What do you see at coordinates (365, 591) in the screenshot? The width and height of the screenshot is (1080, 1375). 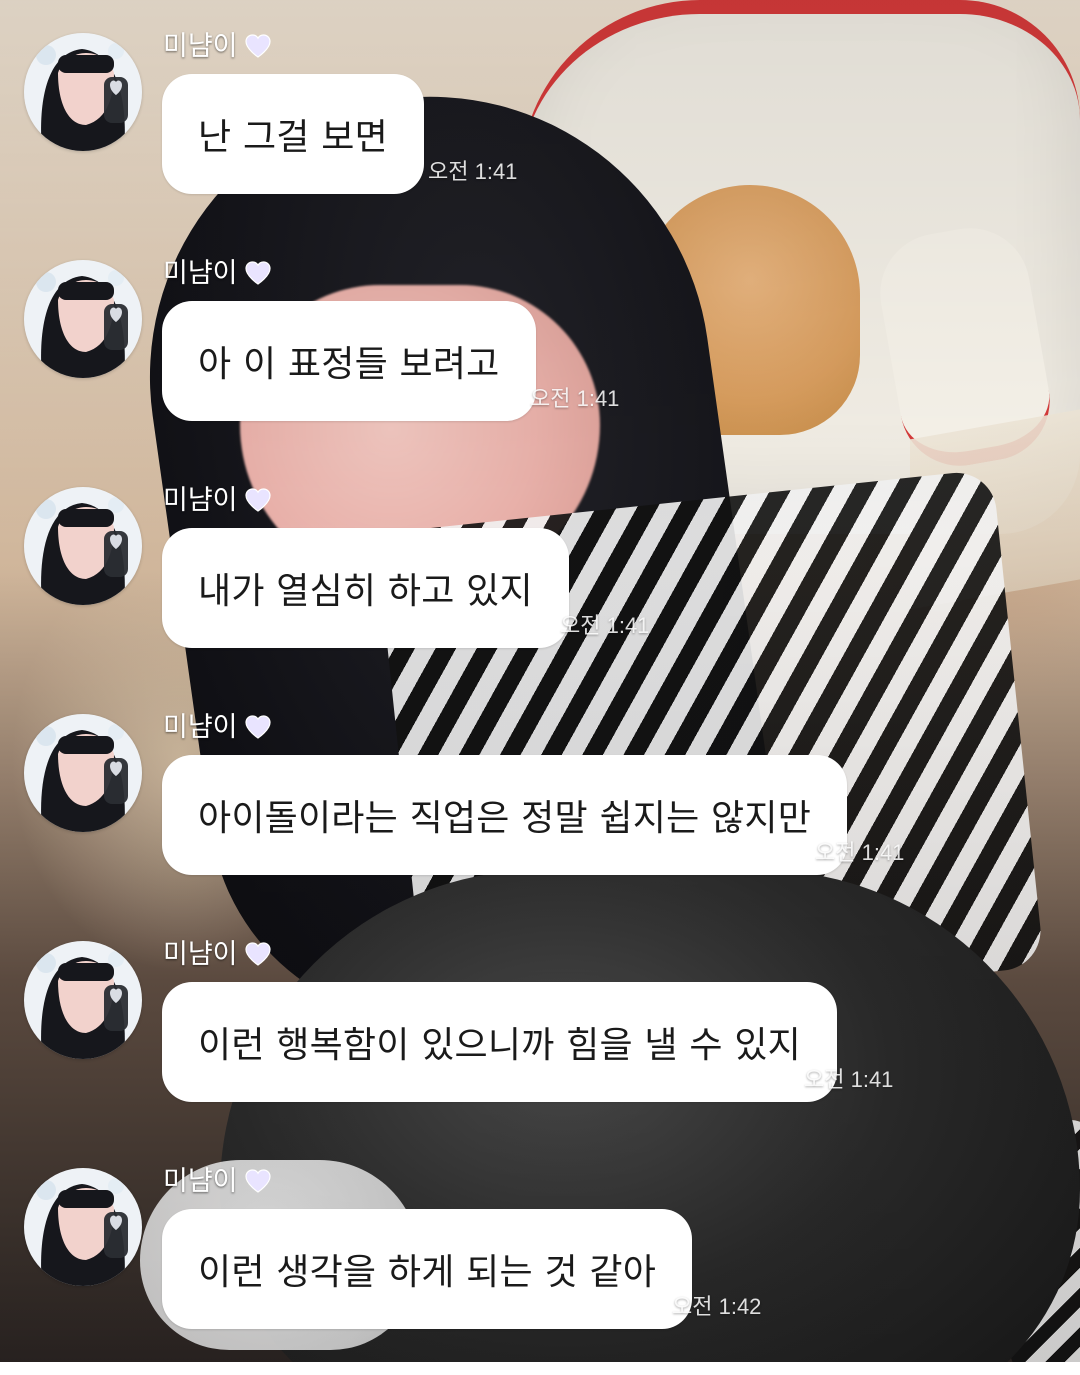 I see `message-text: 내가 열심히 하고 있지` at bounding box center [365, 591].